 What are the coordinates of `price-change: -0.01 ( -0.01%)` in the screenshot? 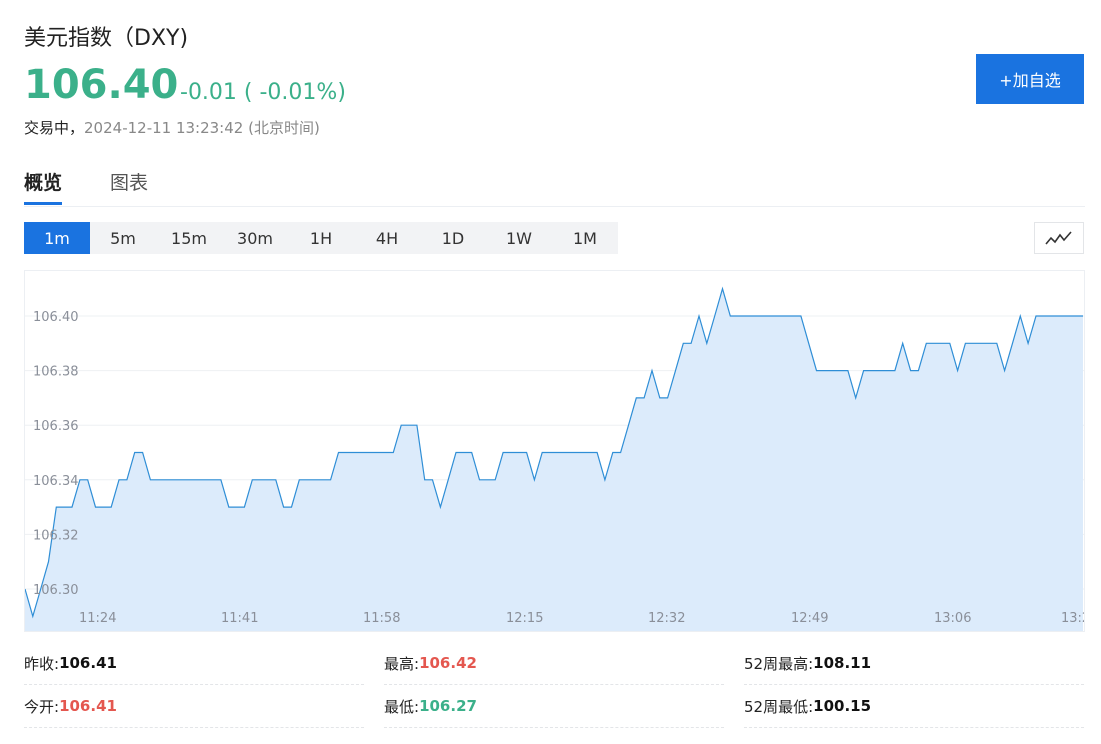 It's located at (263, 92).